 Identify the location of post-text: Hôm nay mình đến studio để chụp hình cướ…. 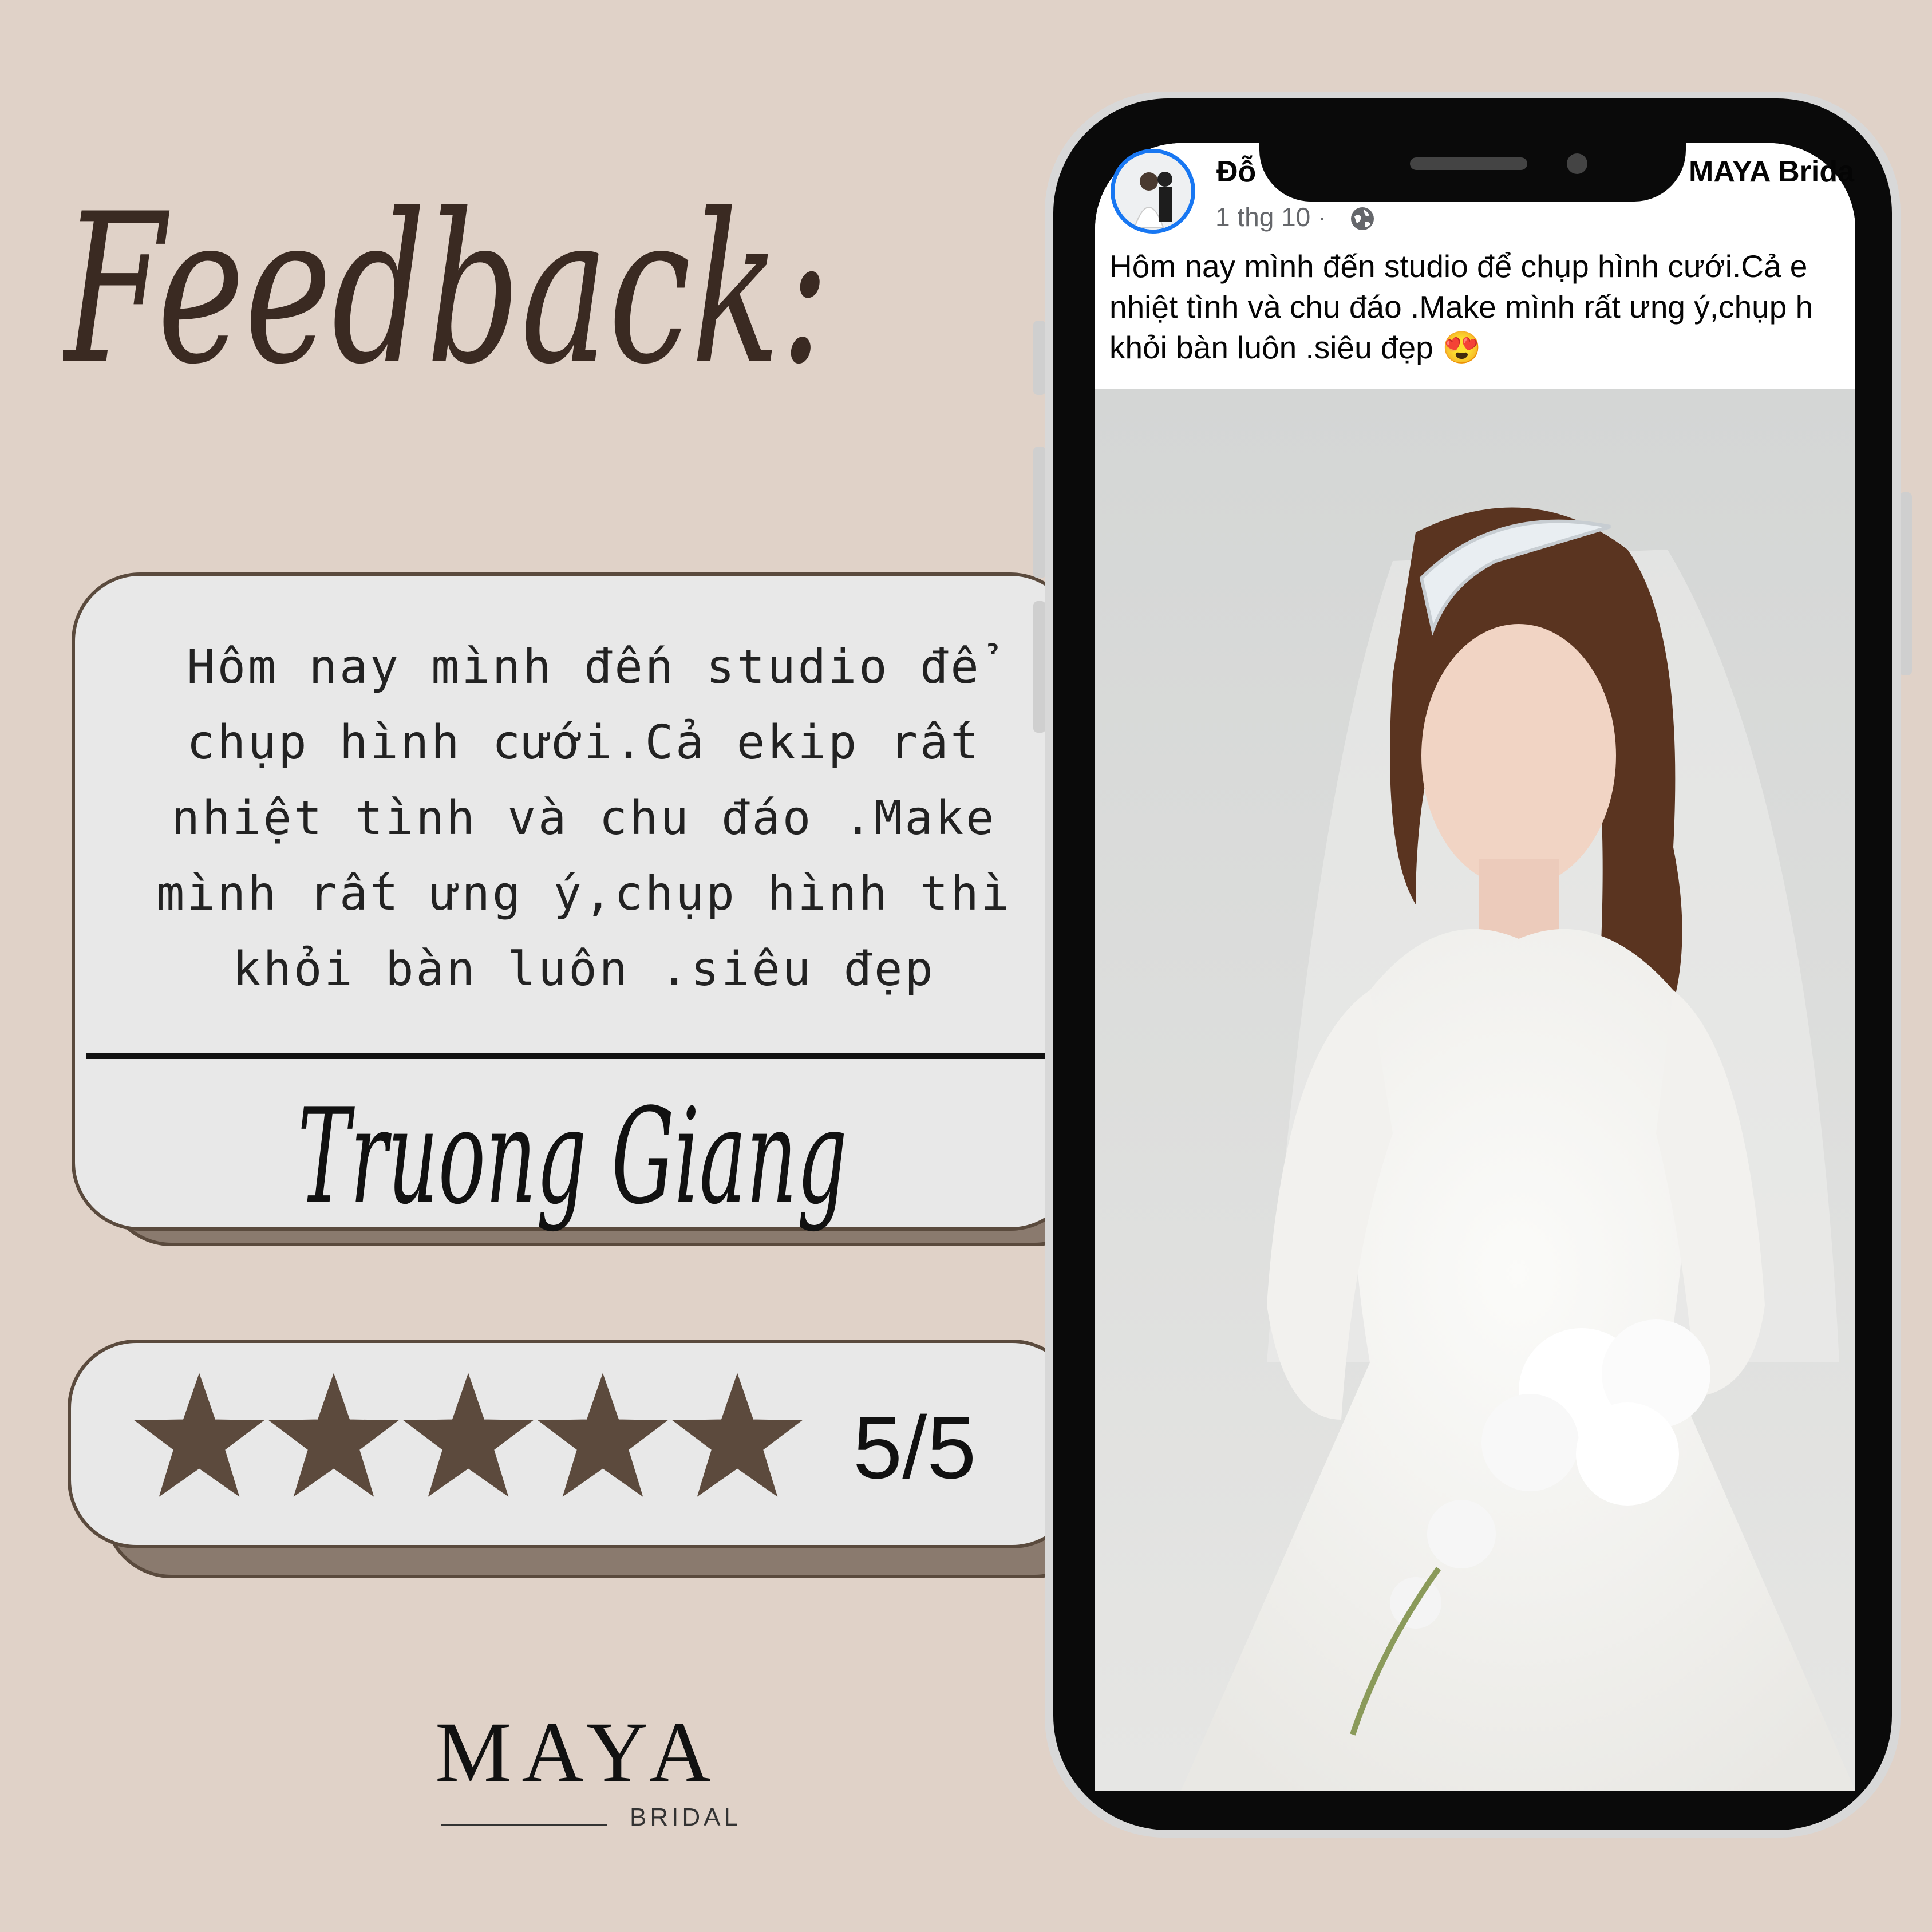
(1482, 309).